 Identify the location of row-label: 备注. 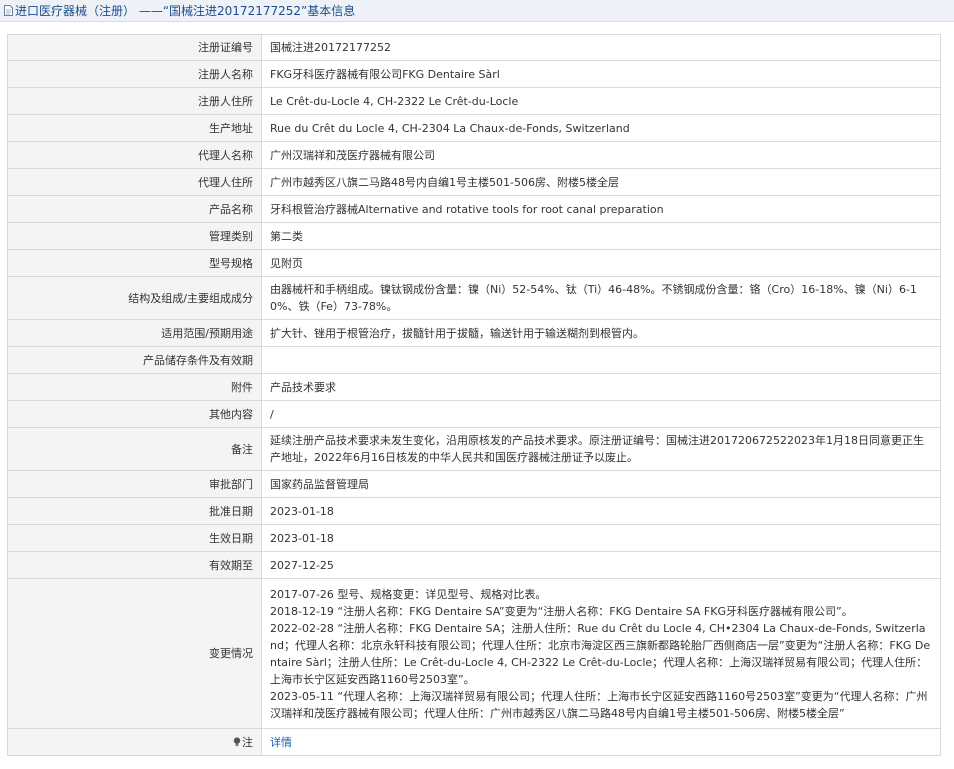
(134, 449).